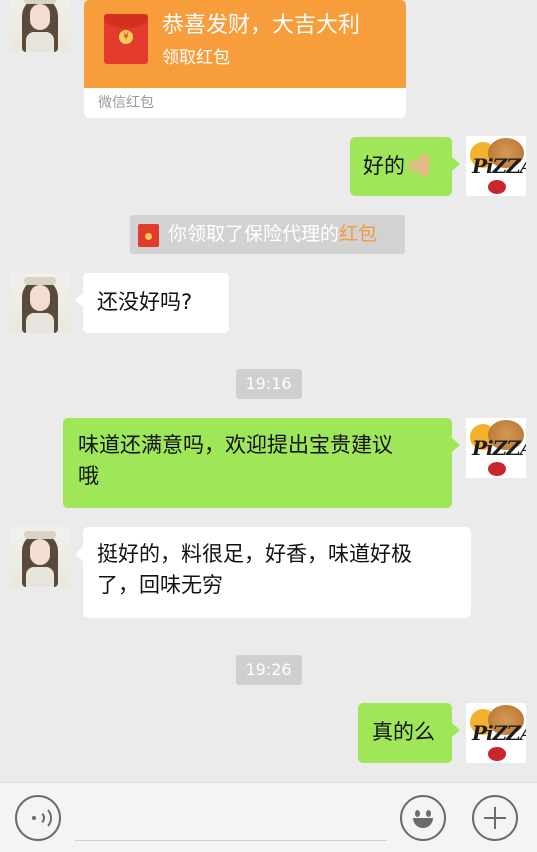 The image size is (537, 852). Describe the element at coordinates (245, 59) in the screenshot. I see `red-packet-message: ¥ 恭喜发财，大吉大利 领取红包 微信红包` at that location.